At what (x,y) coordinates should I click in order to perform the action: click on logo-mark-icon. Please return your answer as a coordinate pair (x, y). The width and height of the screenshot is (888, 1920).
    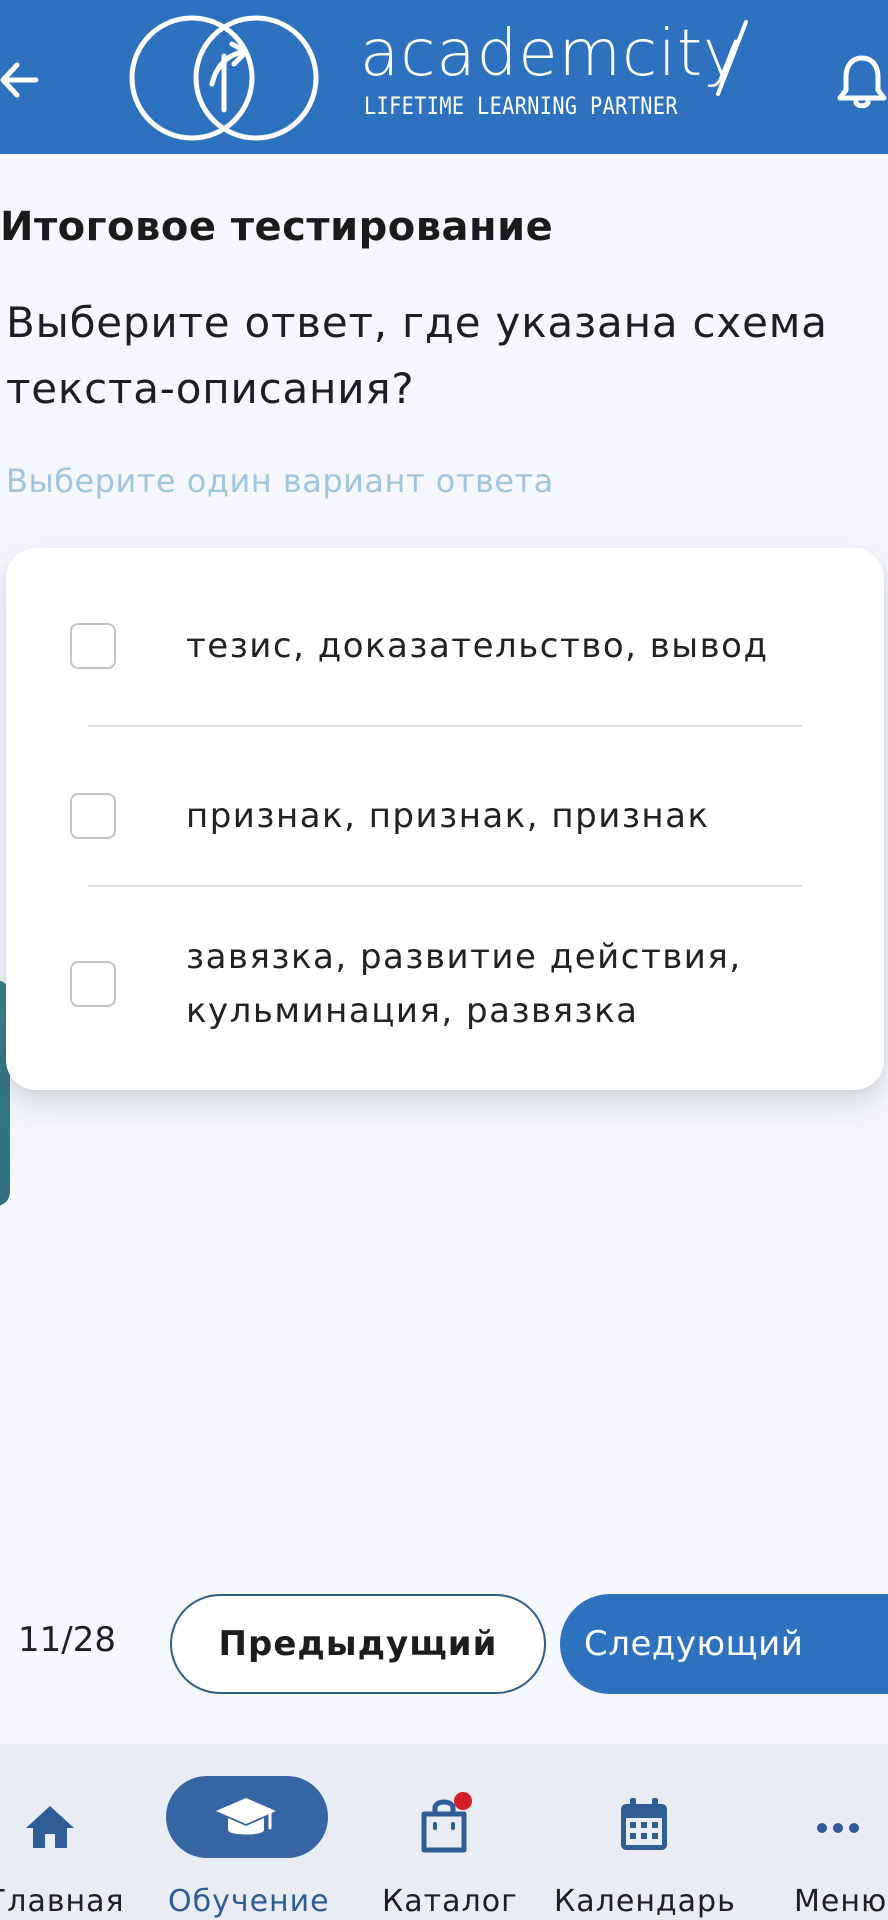
    Looking at the image, I should click on (224, 78).